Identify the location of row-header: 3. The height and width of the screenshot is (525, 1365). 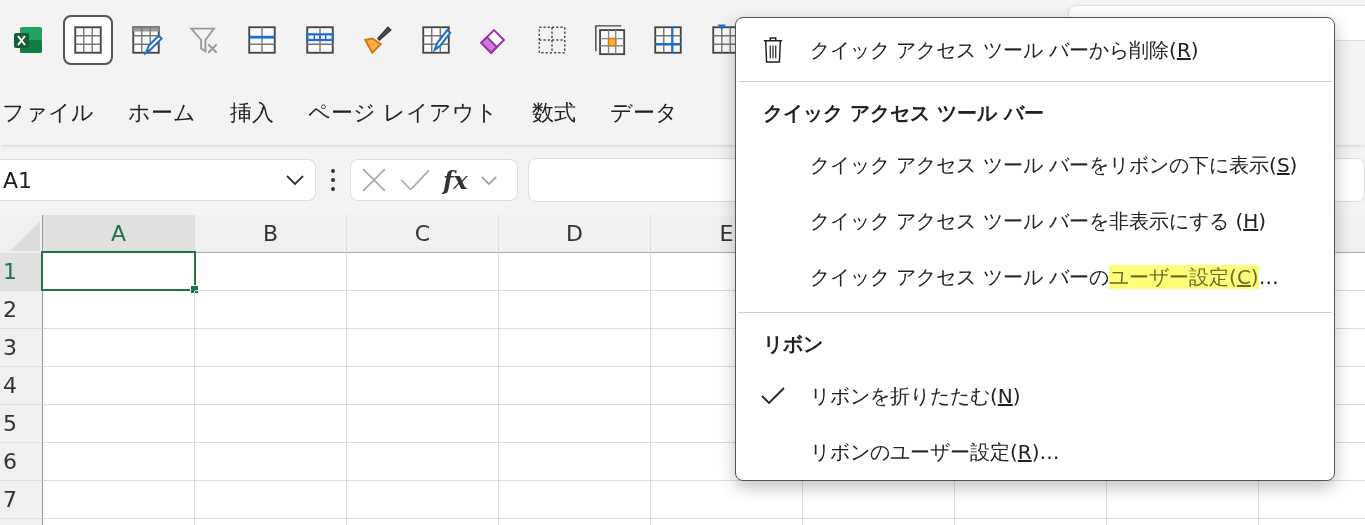
(21, 348).